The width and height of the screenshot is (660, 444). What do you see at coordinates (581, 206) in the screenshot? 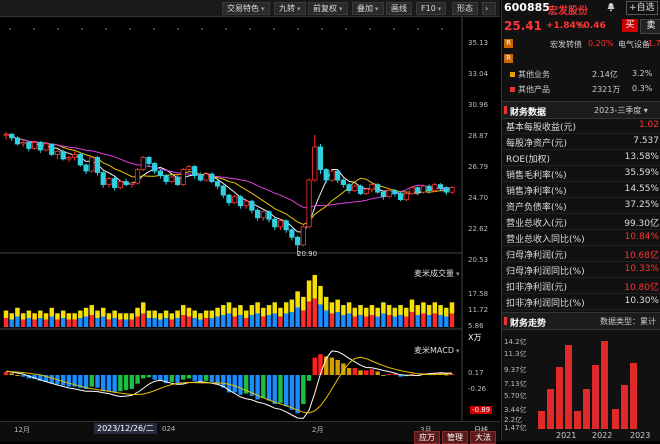
I see `financial-row: 资产负债率(%) 37.25%` at bounding box center [581, 206].